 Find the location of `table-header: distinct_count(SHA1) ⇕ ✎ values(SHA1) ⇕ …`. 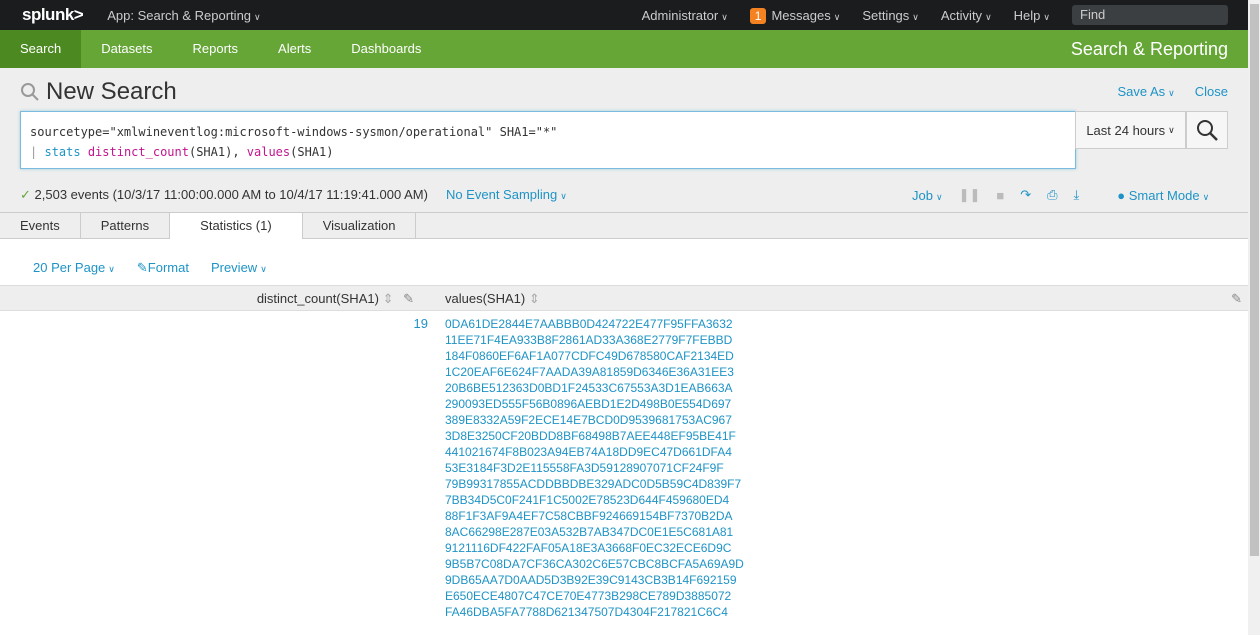

table-header: distinct_count(SHA1) ⇕ ✎ values(SHA1) ⇕ … is located at coordinates (624, 298).